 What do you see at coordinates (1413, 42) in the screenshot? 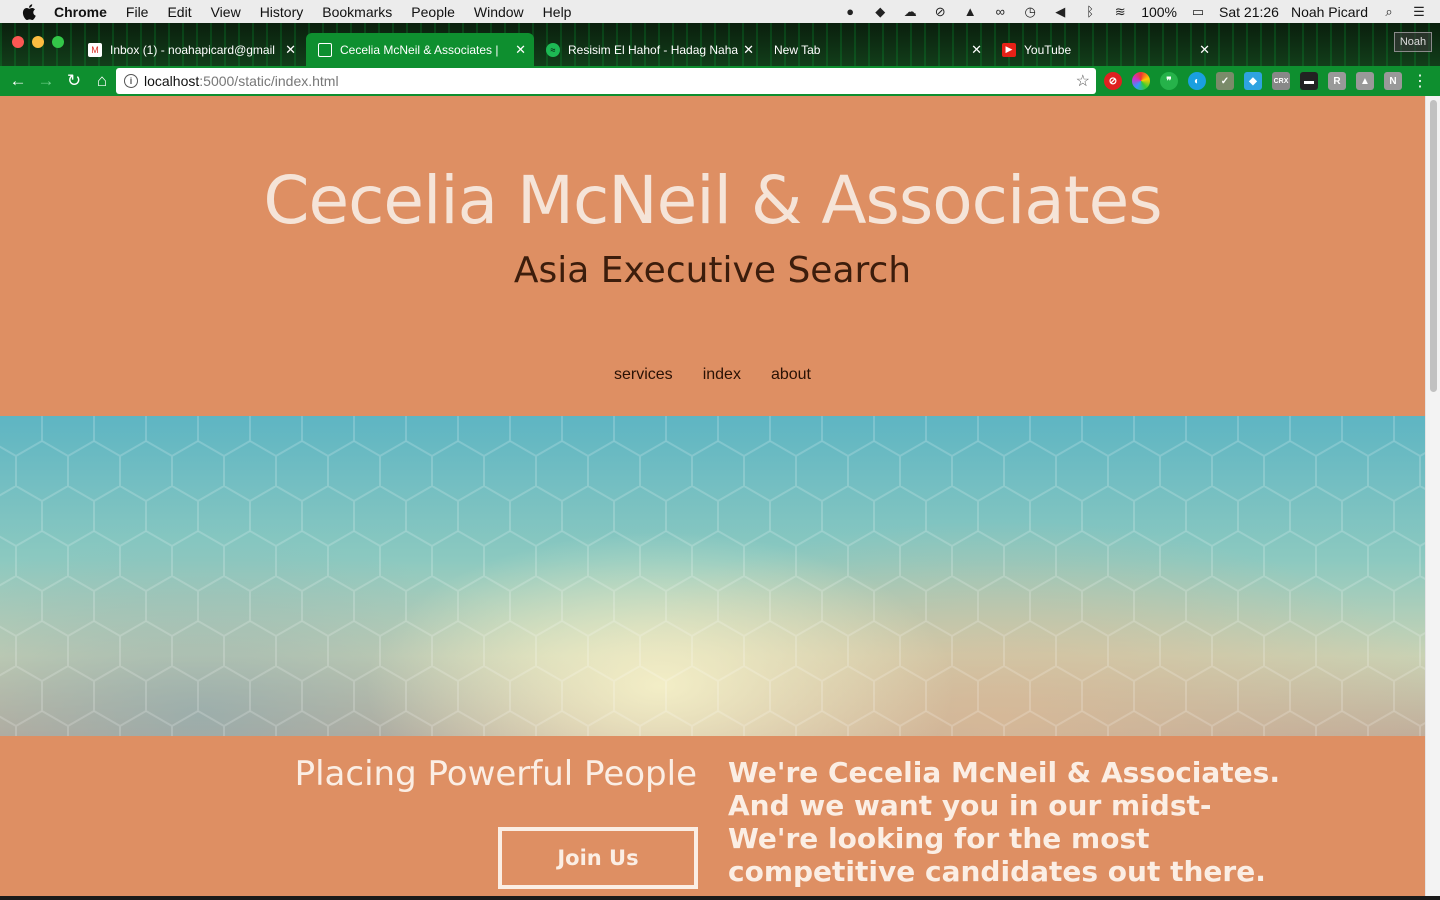
I see `profile-button: Noah` at bounding box center [1413, 42].